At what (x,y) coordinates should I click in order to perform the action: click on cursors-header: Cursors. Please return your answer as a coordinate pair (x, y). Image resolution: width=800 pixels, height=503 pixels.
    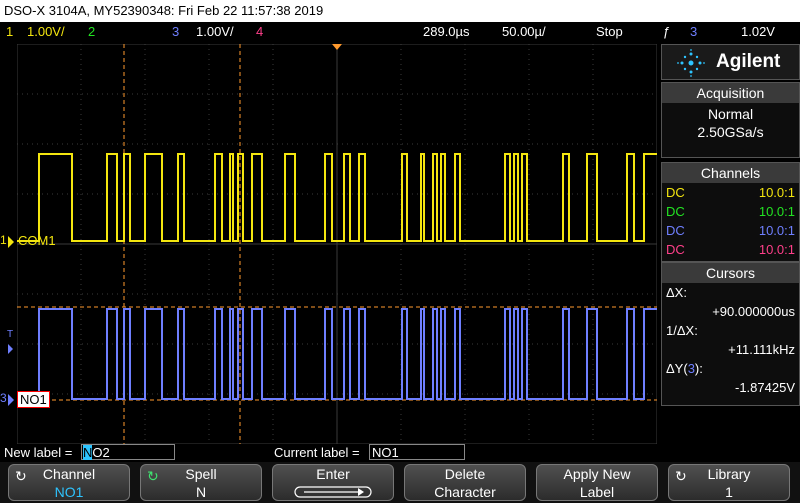
    Looking at the image, I should click on (730, 273).